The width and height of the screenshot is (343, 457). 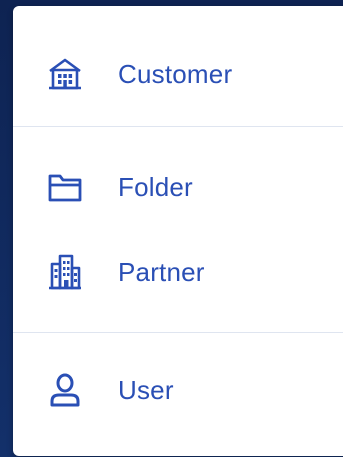 I want to click on folder-icon, so click(x=65, y=187).